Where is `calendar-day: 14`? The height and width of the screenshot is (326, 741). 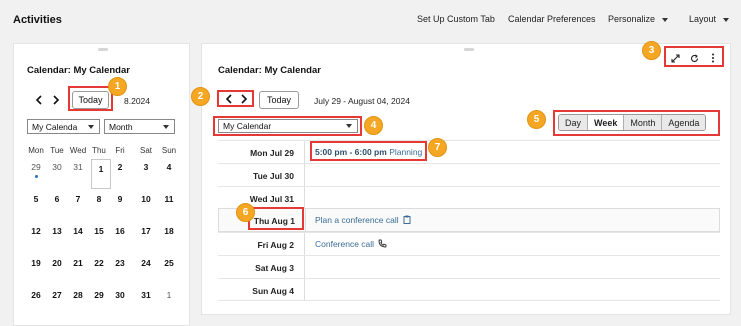
calendar-day: 14 is located at coordinates (78, 235).